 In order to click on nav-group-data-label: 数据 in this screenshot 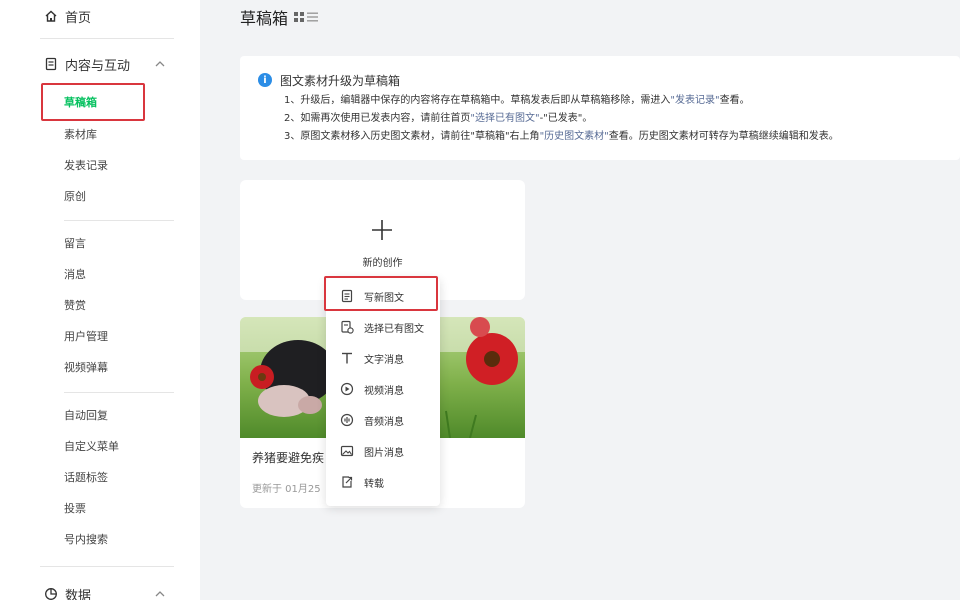, I will do `click(78, 594)`.